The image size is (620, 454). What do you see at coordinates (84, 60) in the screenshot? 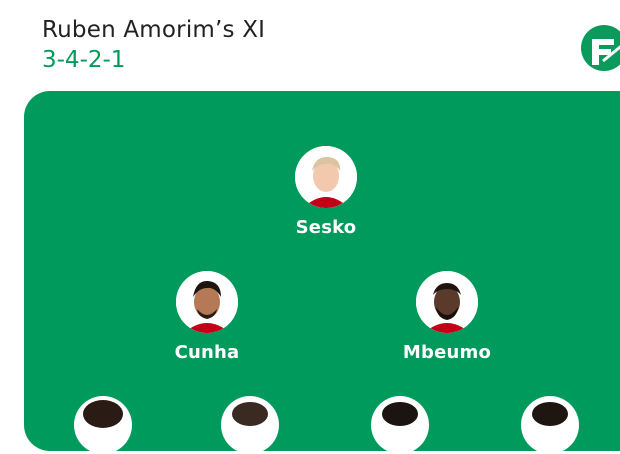
I see `formation-label: 3-4-2-1` at bounding box center [84, 60].